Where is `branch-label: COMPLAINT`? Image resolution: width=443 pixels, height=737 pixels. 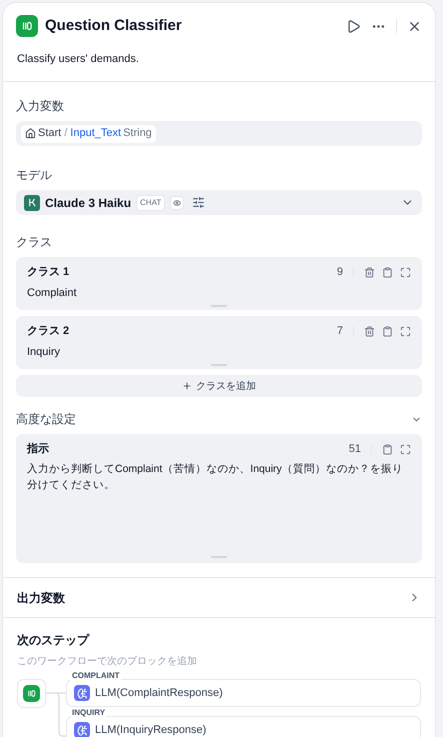
branch-label: COMPLAINT is located at coordinates (96, 676).